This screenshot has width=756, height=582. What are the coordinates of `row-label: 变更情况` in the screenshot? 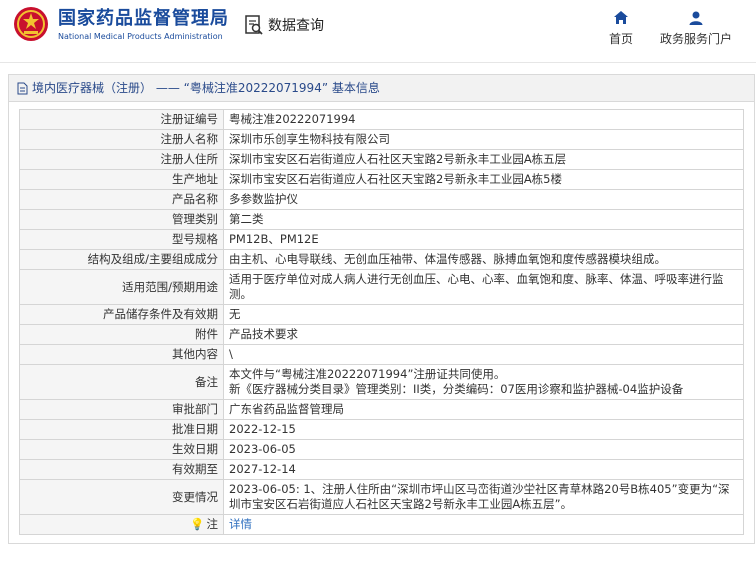 It's located at (121, 497).